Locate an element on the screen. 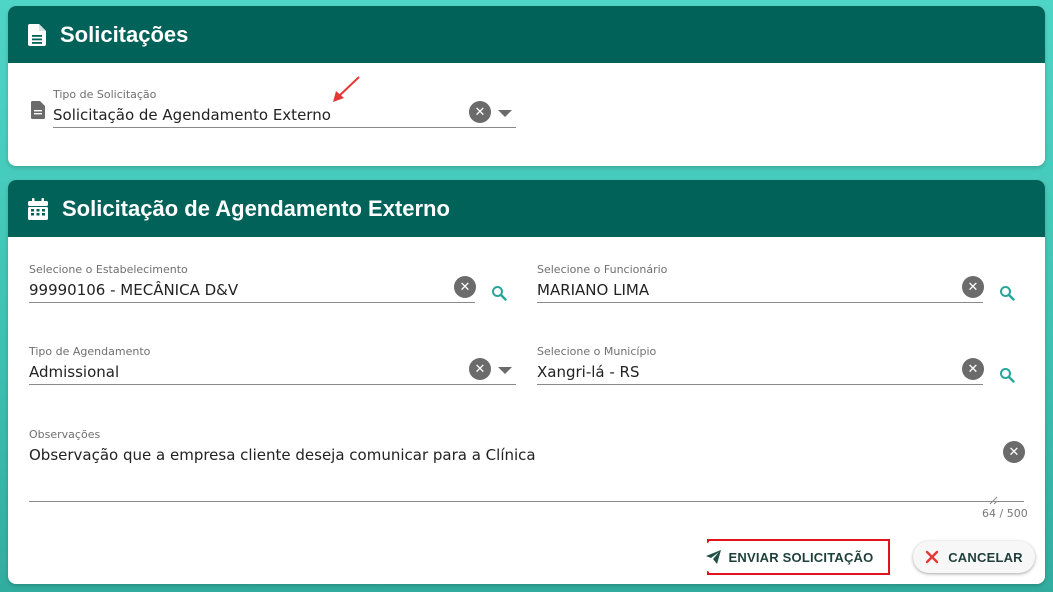 The image size is (1053, 592). municipio-value: Xangri-lá - RS is located at coordinates (588, 372).